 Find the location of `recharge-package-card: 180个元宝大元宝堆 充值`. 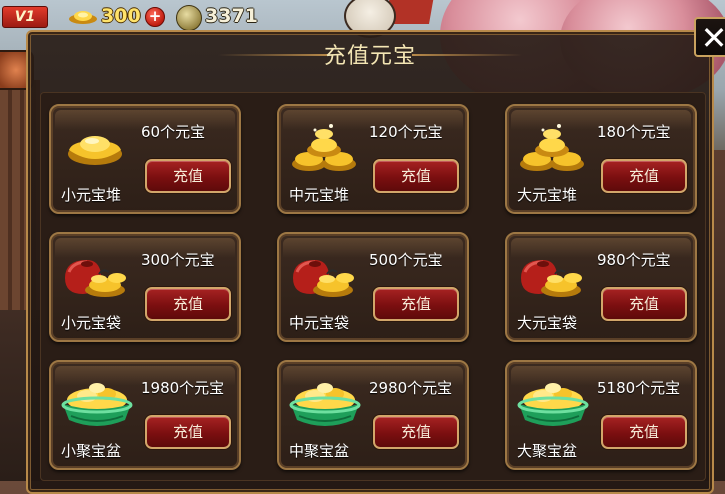

recharge-package-card: 180个元宝大元宝堆 充值 is located at coordinates (601, 159).